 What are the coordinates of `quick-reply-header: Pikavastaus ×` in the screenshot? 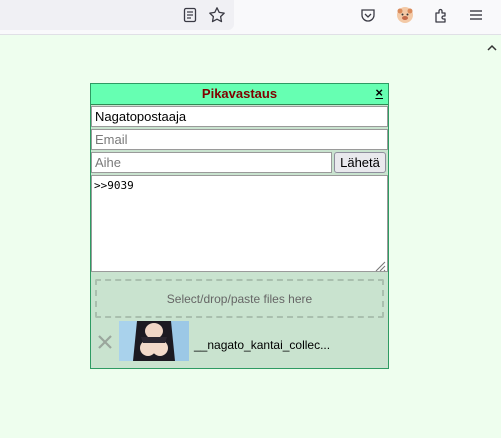 It's located at (239, 94).